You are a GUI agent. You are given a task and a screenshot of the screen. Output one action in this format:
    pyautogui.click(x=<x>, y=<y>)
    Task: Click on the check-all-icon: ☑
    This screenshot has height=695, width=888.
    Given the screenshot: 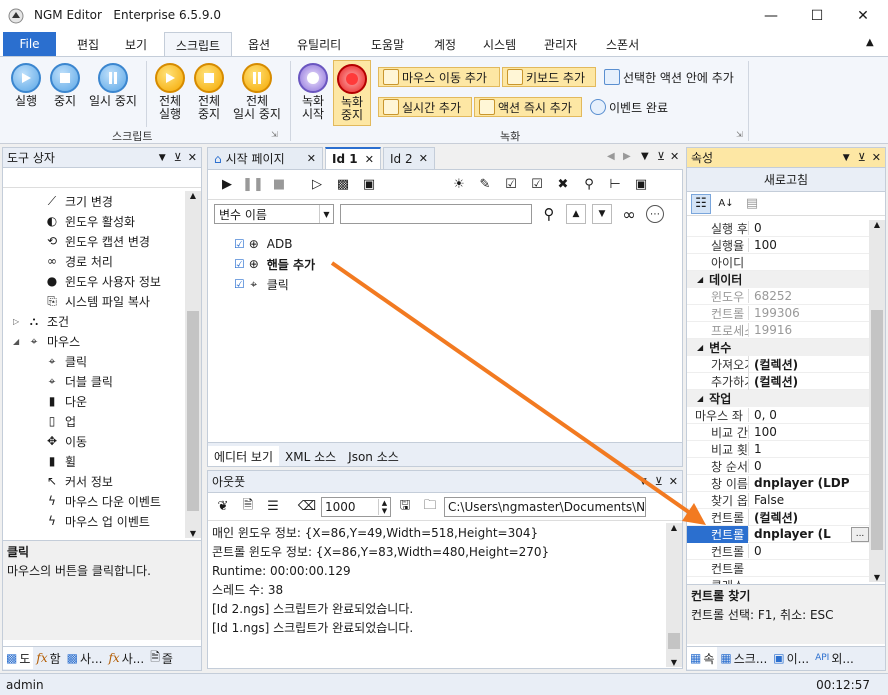 What is the action you would take?
    pyautogui.click(x=537, y=185)
    